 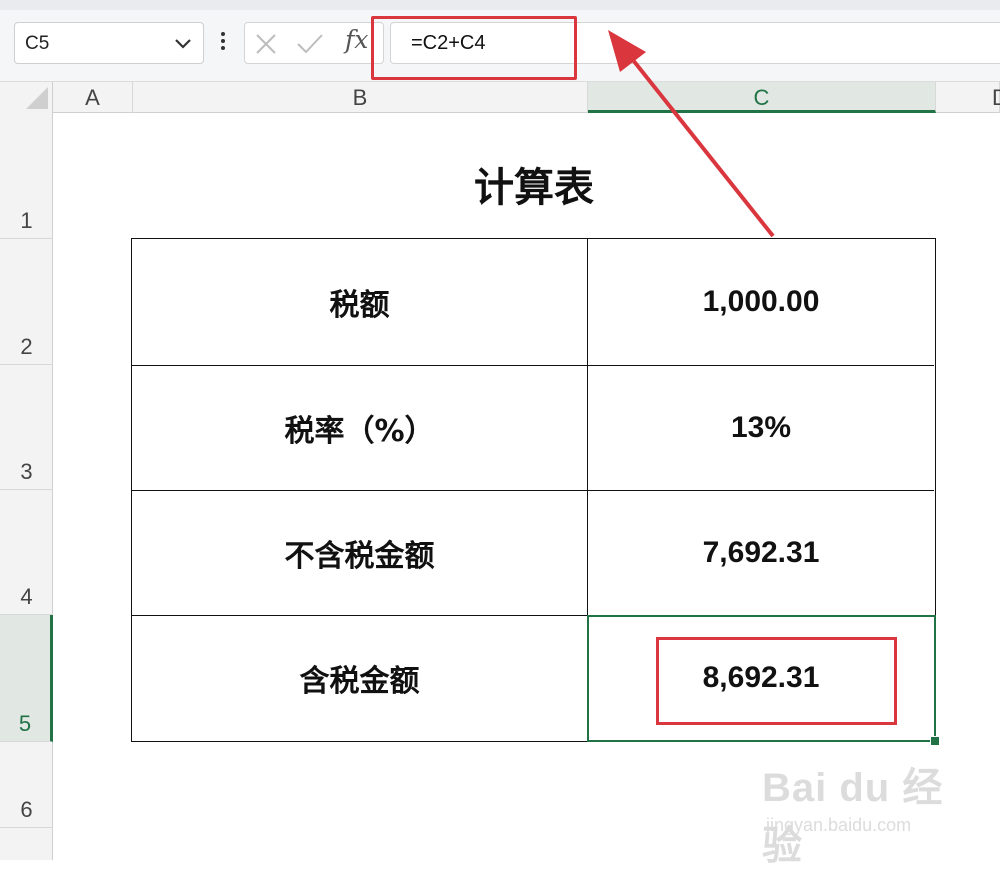 What do you see at coordinates (26, 678) in the screenshot?
I see `row-header-5: 5` at bounding box center [26, 678].